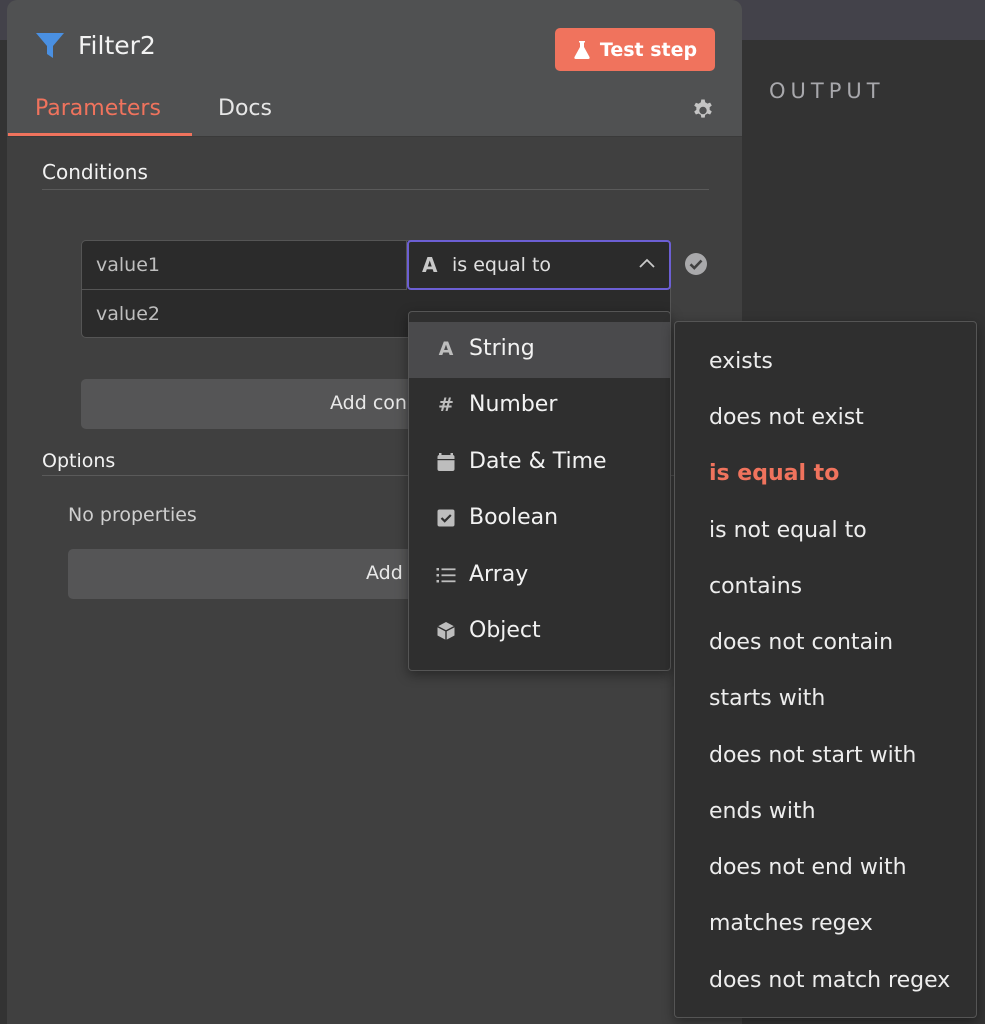  What do you see at coordinates (703, 110) in the screenshot?
I see `gear-icon` at bounding box center [703, 110].